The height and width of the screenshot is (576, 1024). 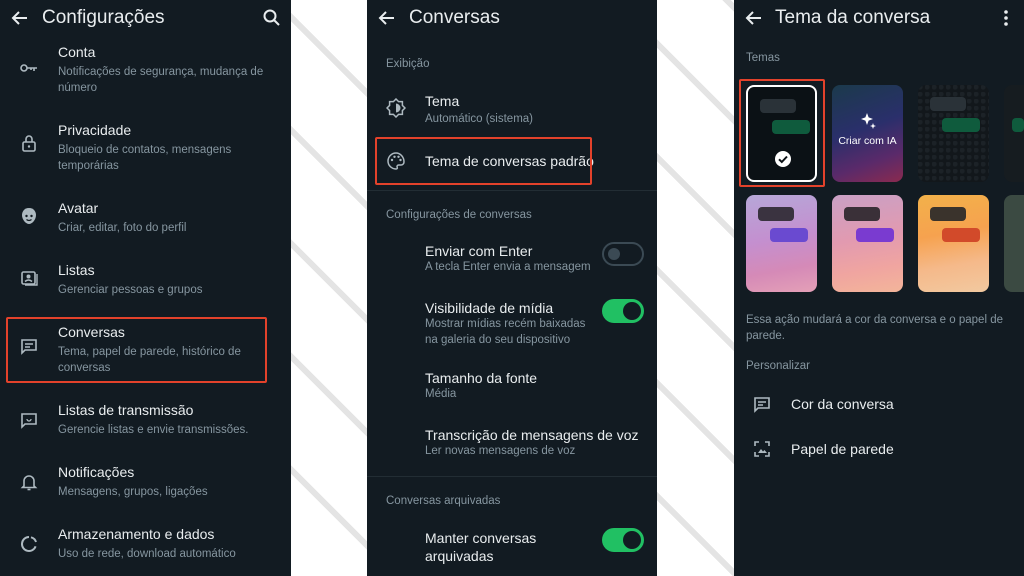 What do you see at coordinates (853, 17) in the screenshot?
I see `page-title: Tema da conversa` at bounding box center [853, 17].